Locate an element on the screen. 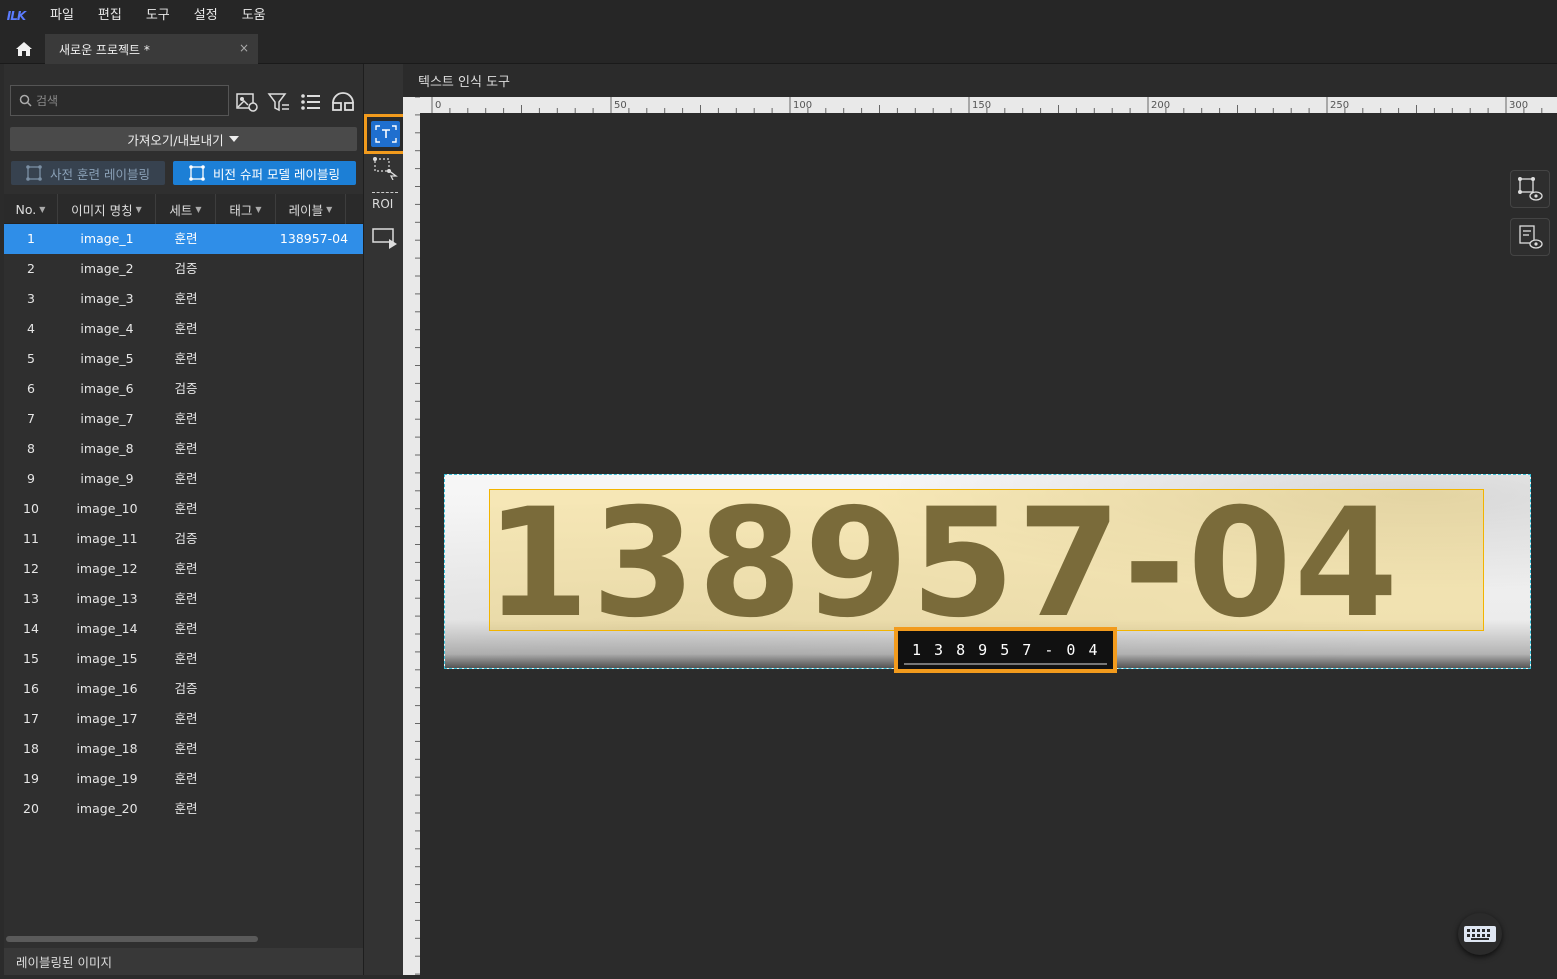  table-row: 5 image_5 훈련 is located at coordinates (183, 359).